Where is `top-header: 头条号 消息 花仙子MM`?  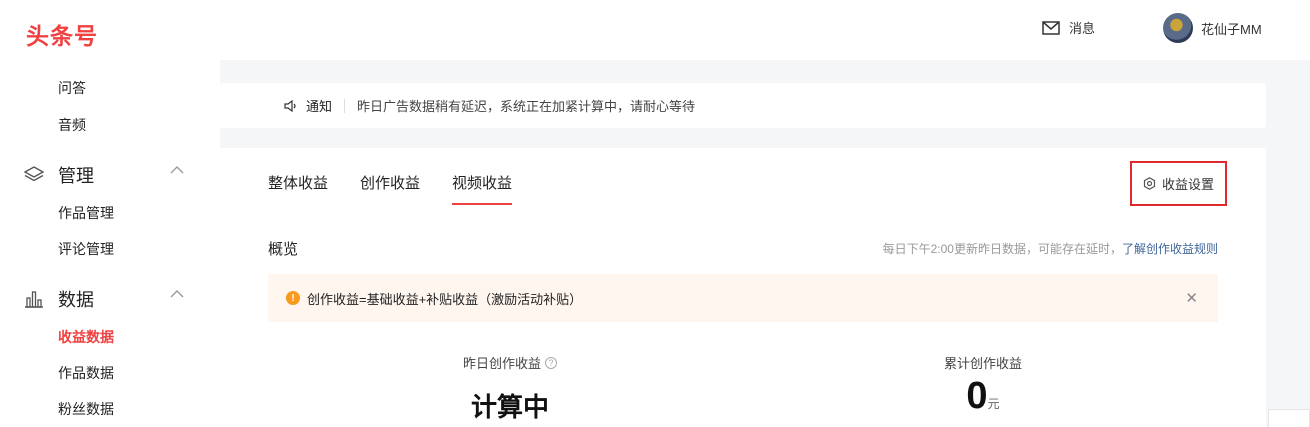 top-header: 头条号 消息 花仙子MM is located at coordinates (655, 30).